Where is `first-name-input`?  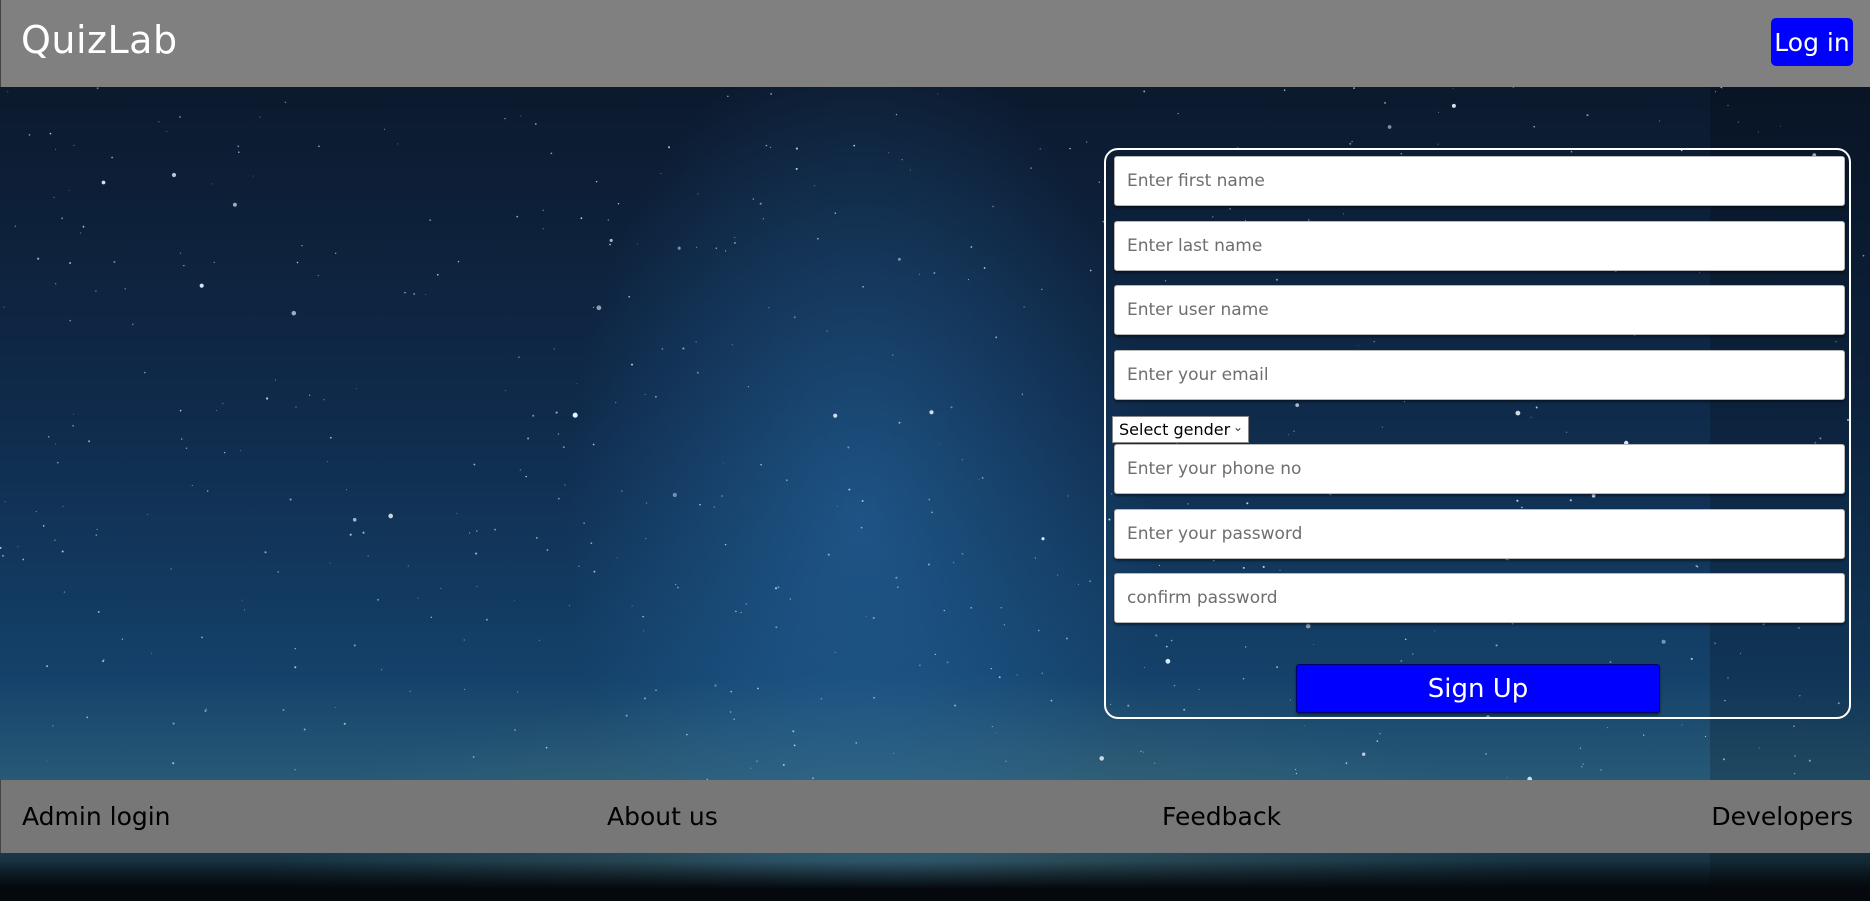 first-name-input is located at coordinates (1479, 181).